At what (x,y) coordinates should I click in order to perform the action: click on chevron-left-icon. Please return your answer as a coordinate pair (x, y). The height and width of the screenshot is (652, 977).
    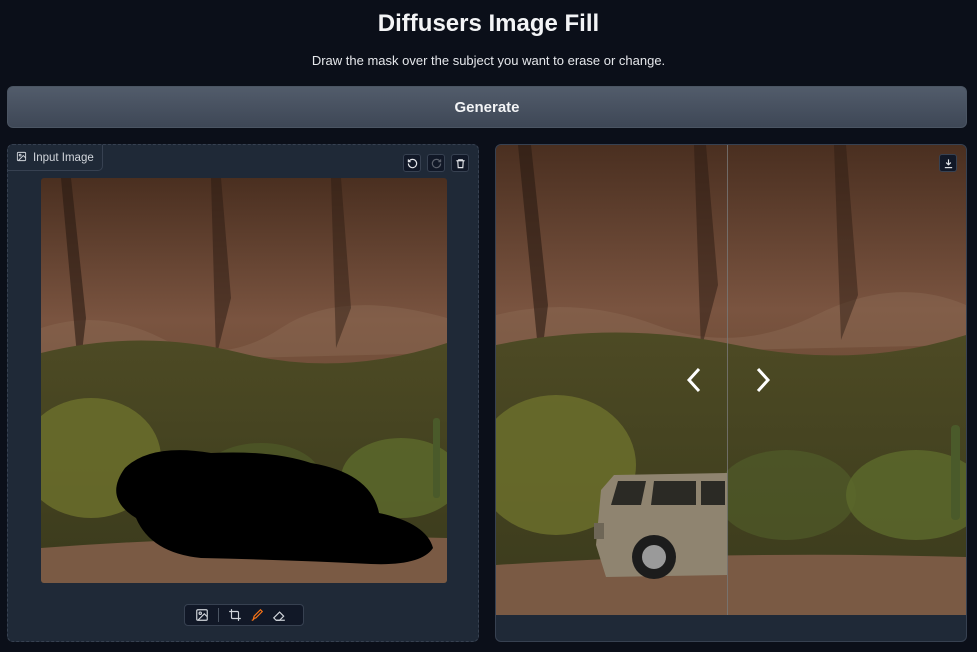
    Looking at the image, I should click on (695, 380).